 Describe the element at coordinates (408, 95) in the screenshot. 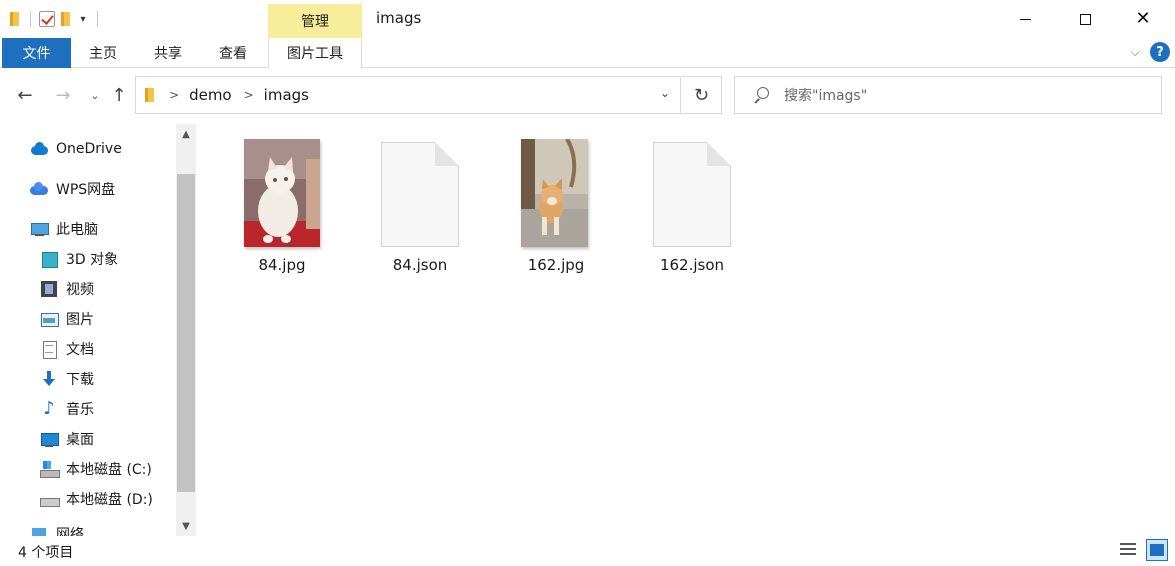

I see `address-bar: > demo > imags ⌄` at that location.